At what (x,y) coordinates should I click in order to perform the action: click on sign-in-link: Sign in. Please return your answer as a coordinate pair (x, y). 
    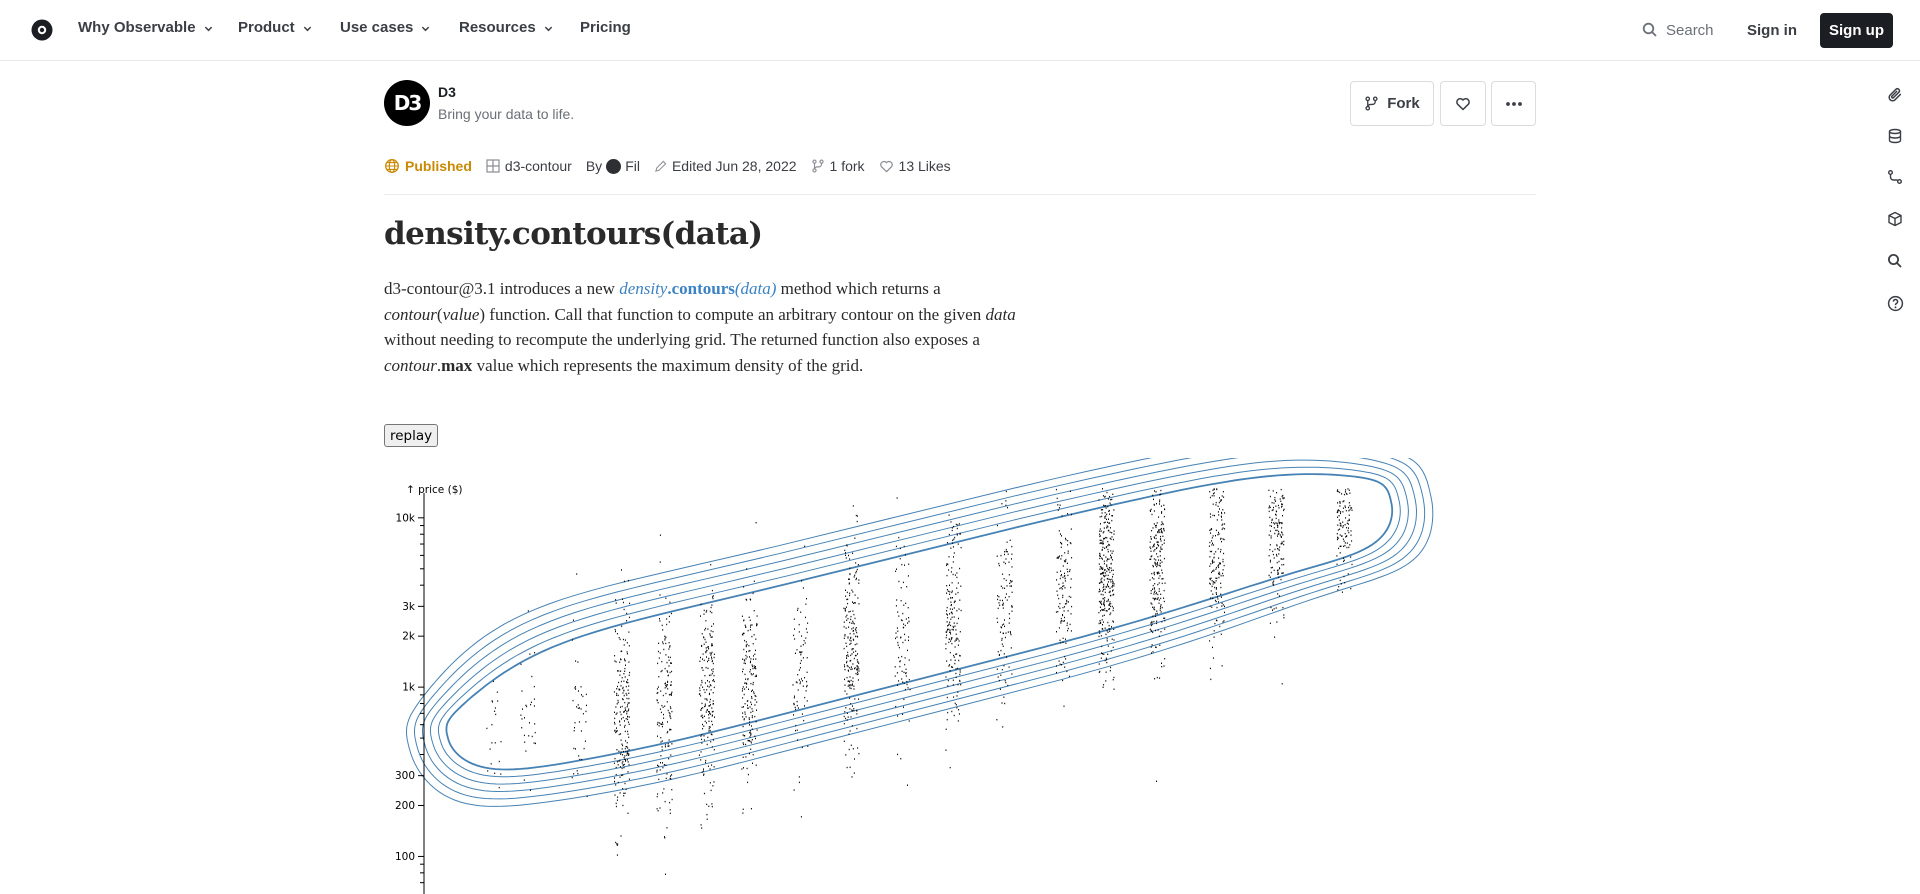
    Looking at the image, I should click on (1772, 30).